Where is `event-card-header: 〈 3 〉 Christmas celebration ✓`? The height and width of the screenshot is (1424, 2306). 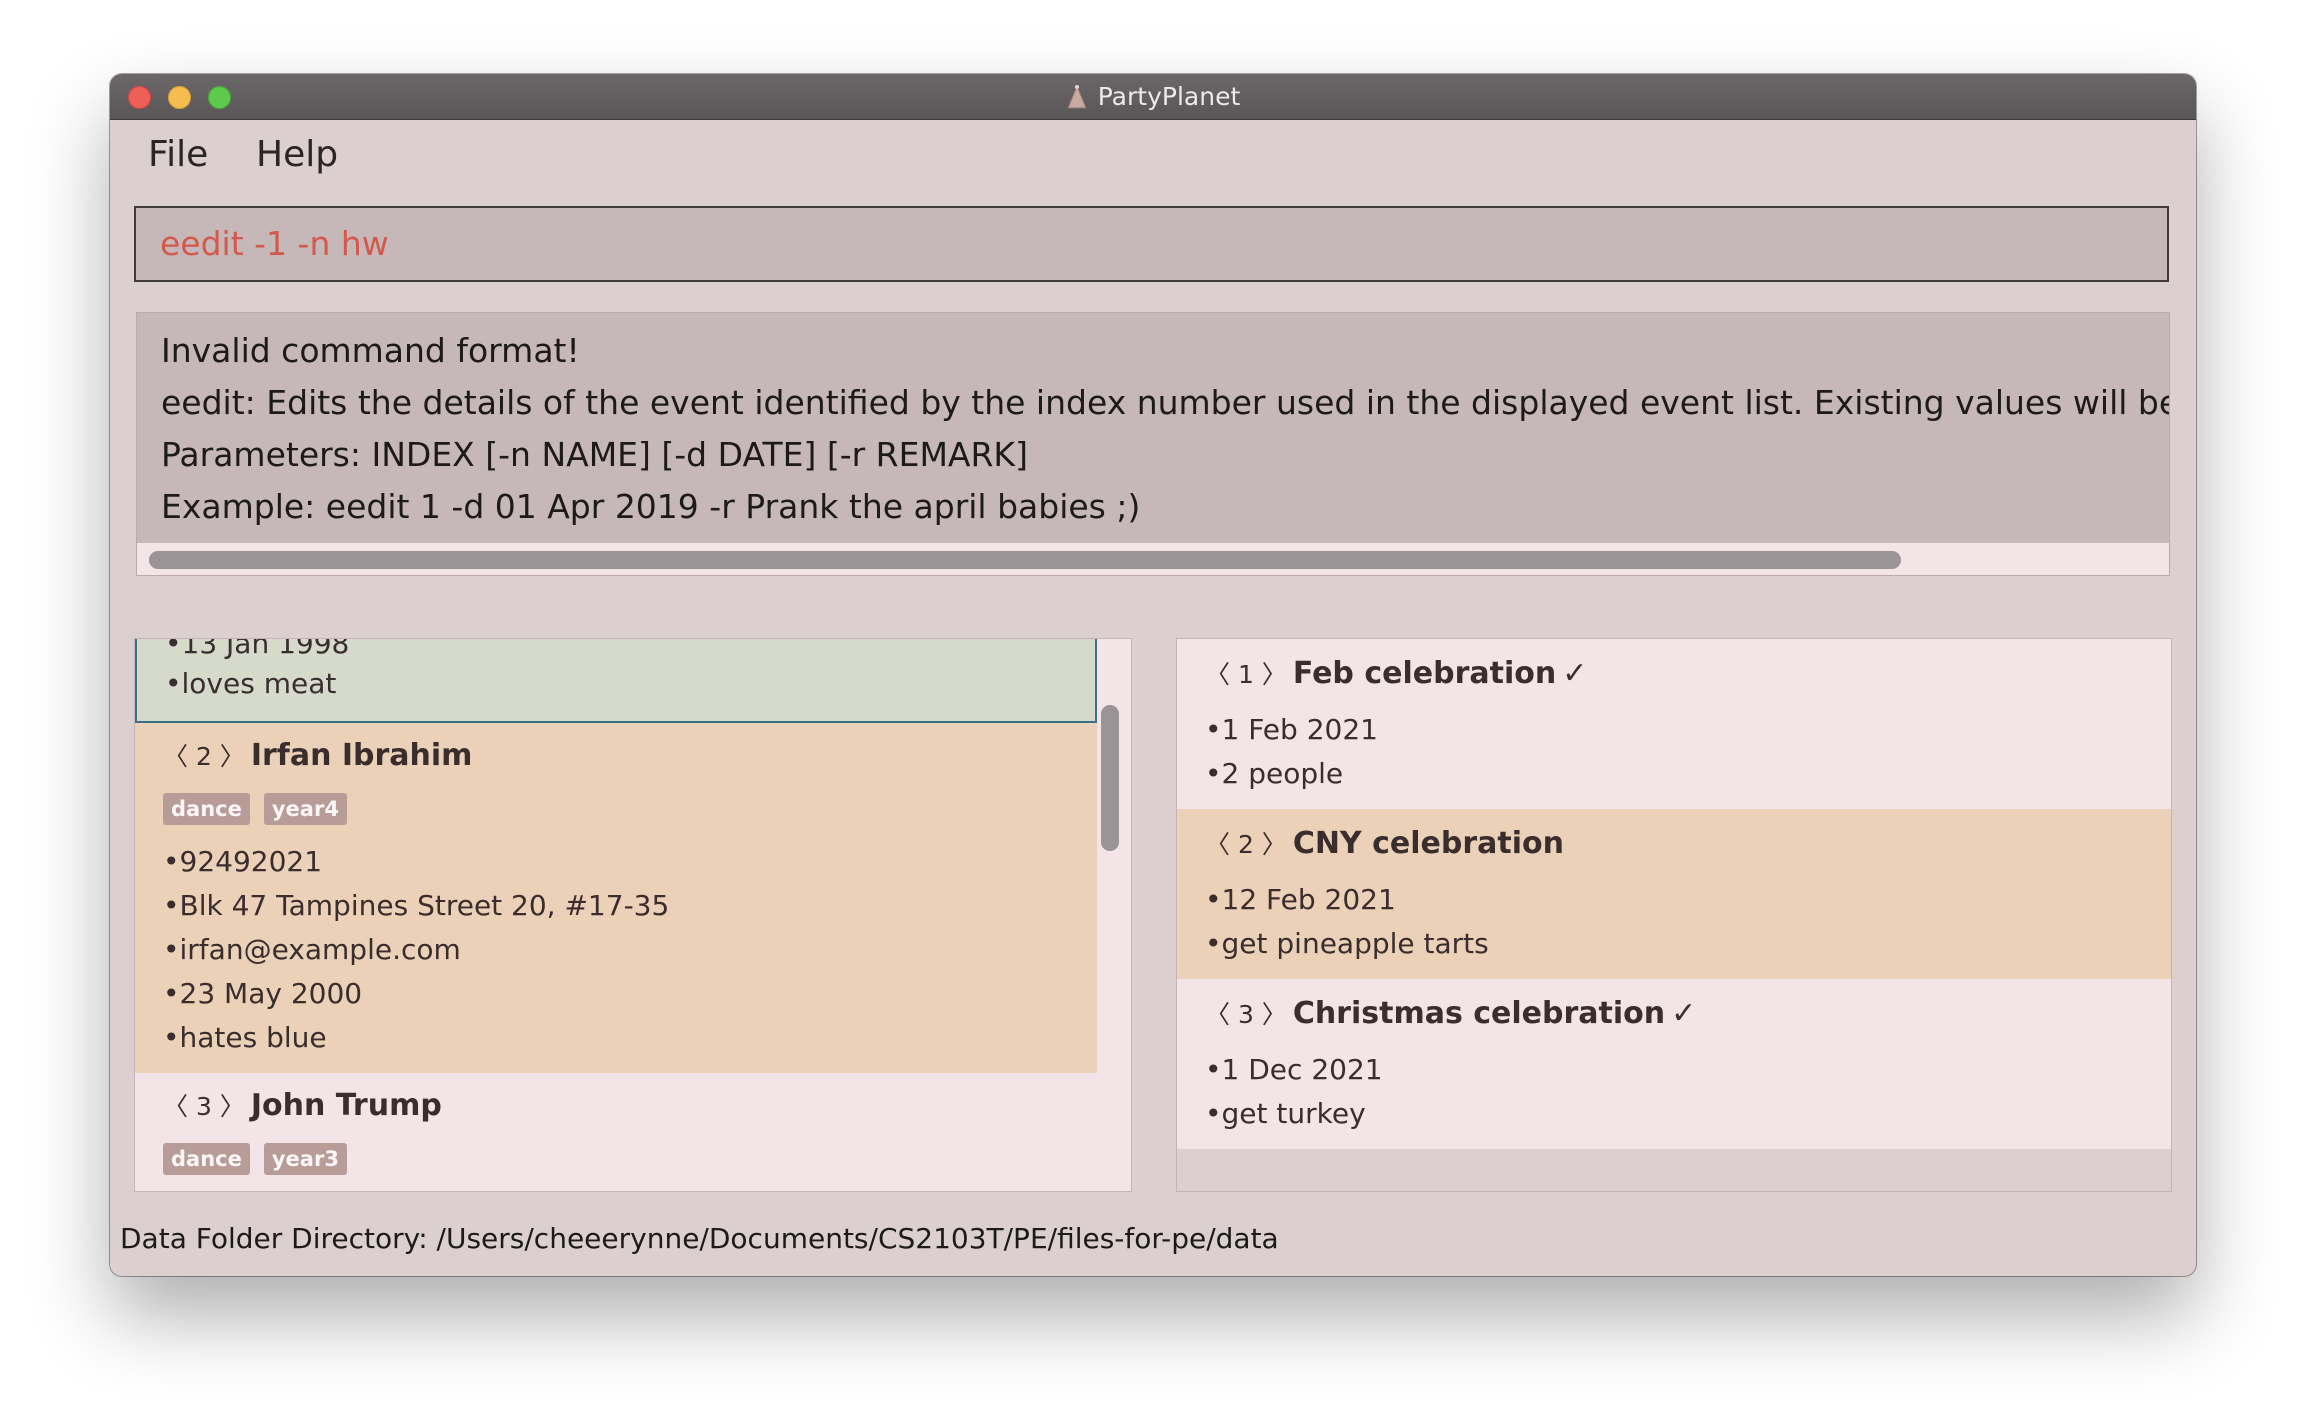 event-card-header: 〈 3 〉 Christmas celebration ✓ is located at coordinates (1450, 1013).